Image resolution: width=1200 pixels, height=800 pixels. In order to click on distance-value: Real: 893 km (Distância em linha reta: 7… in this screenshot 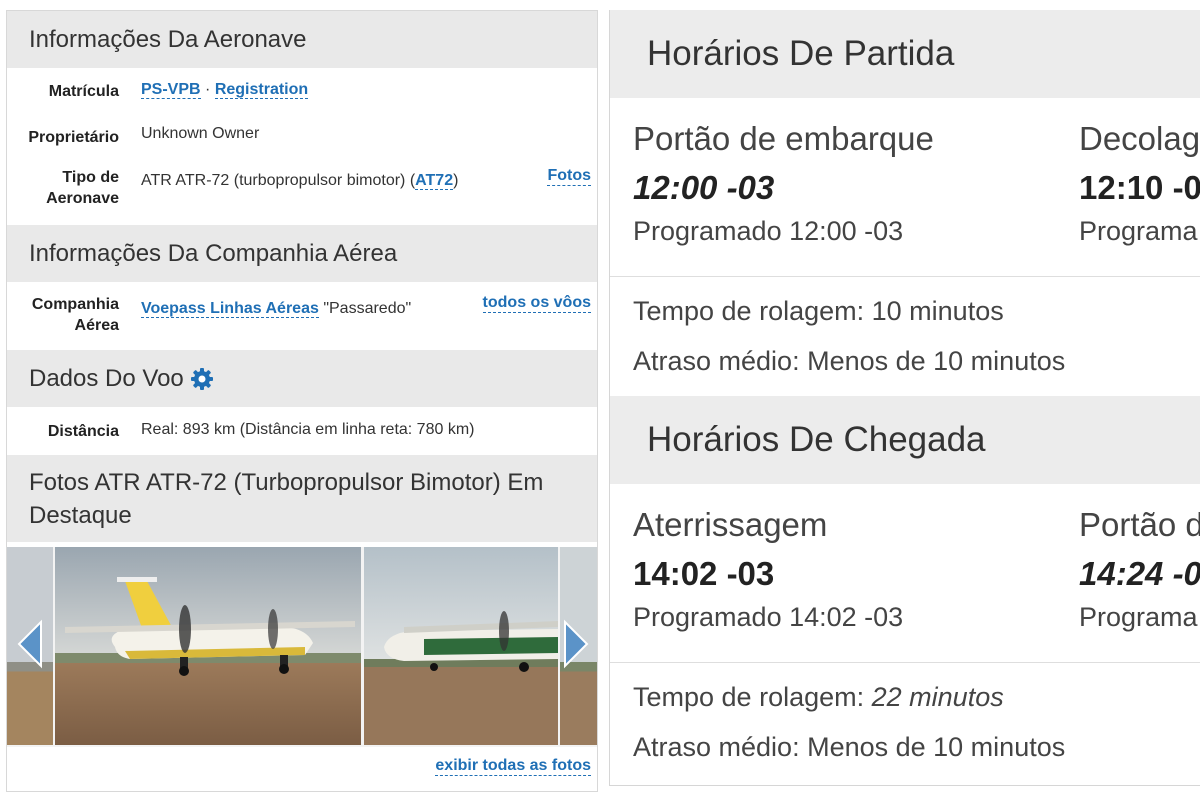, I will do `click(308, 429)`.